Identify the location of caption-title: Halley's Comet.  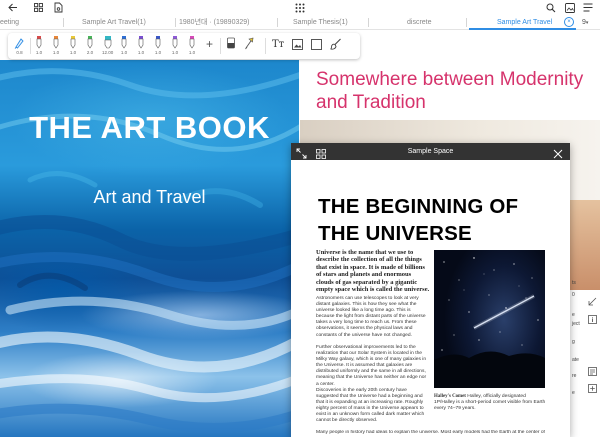
(450, 396).